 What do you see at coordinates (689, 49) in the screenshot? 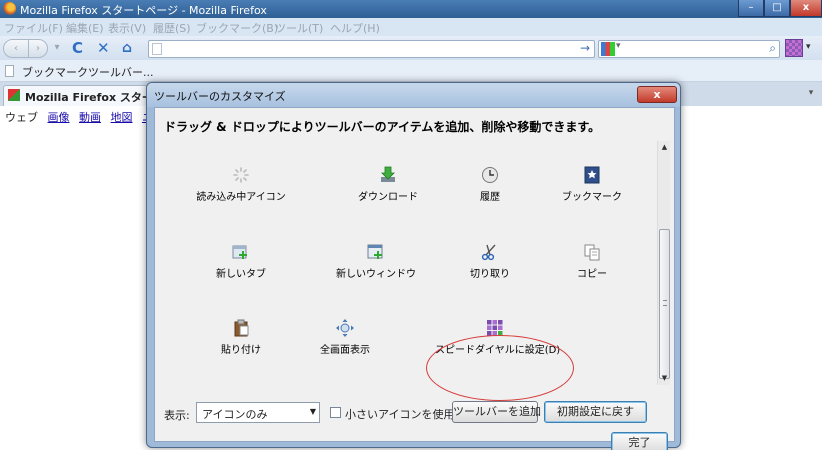
I see `search-input: ▾ ⌕` at bounding box center [689, 49].